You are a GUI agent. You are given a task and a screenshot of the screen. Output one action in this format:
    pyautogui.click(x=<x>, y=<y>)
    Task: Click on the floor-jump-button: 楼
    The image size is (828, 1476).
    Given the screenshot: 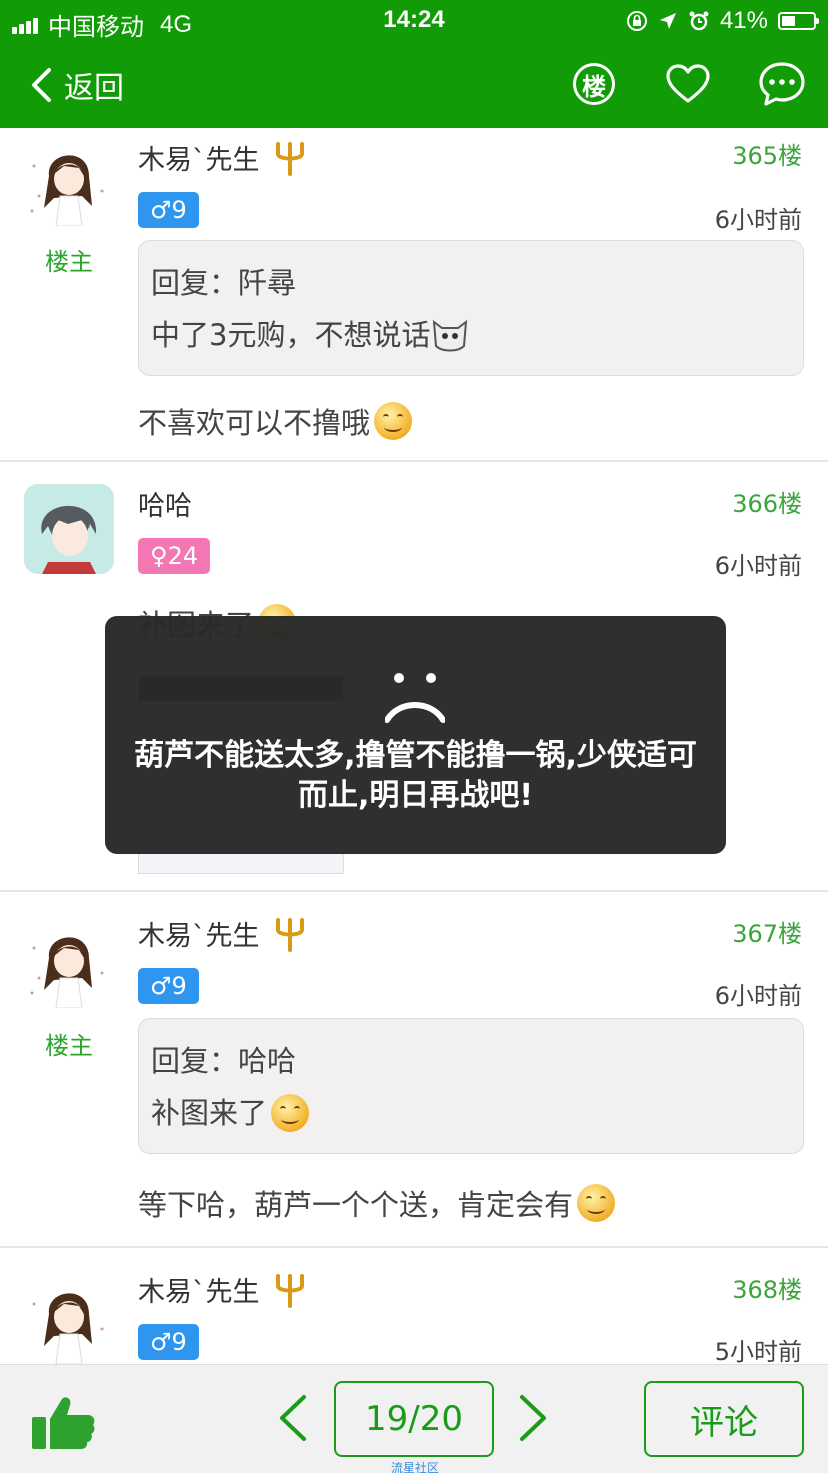 What is the action you would take?
    pyautogui.click(x=594, y=84)
    